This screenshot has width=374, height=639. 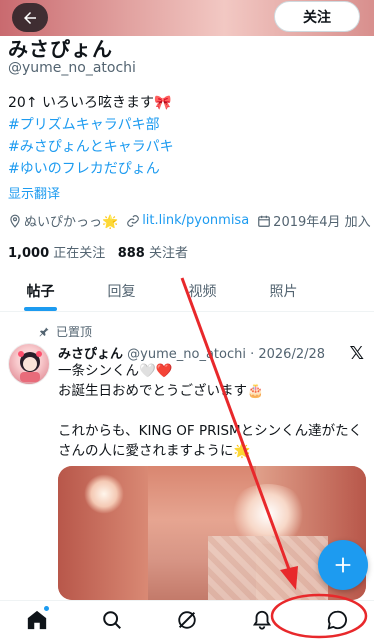 I want to click on plus-icon, so click(x=343, y=565).